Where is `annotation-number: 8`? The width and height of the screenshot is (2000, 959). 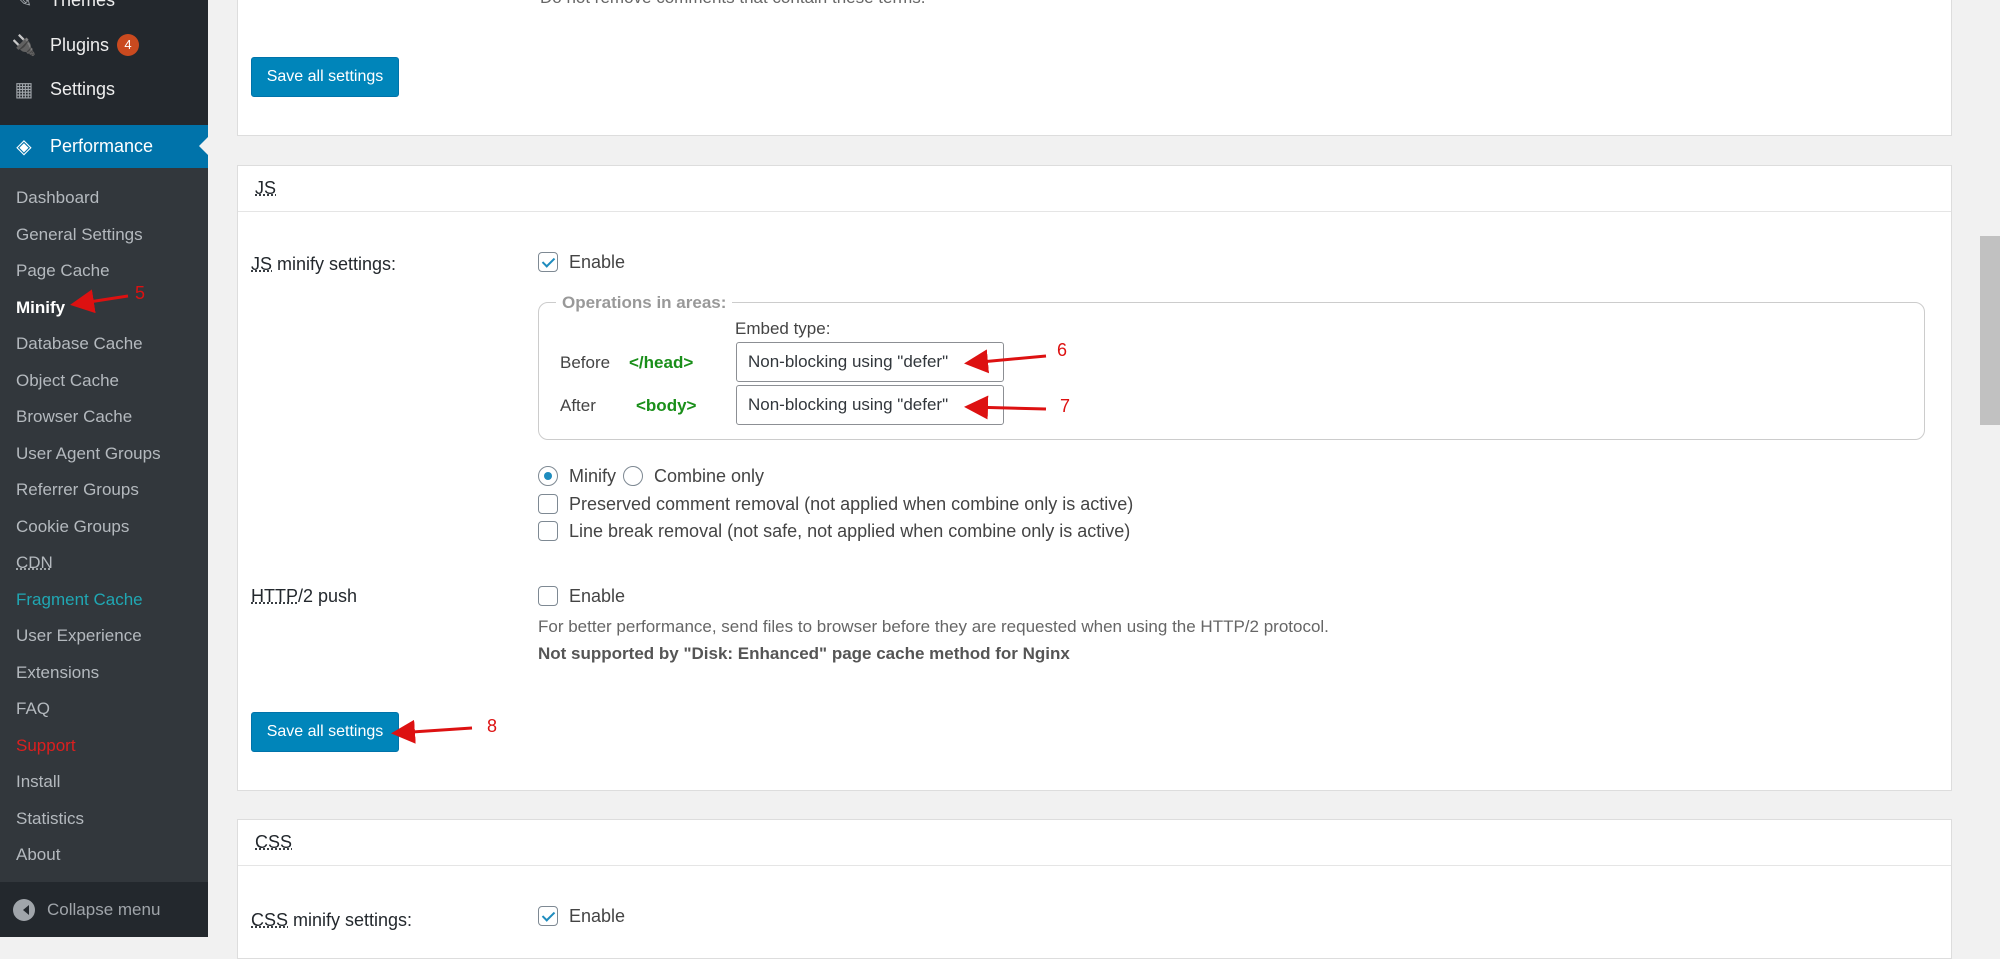
annotation-number: 8 is located at coordinates (492, 726).